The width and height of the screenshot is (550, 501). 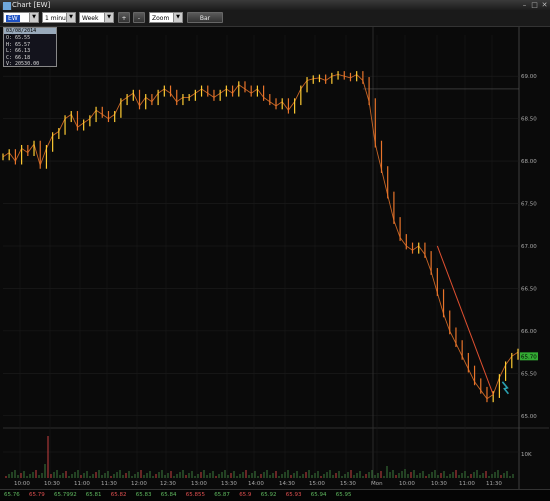 What do you see at coordinates (529, 332) in the screenshot?
I see `price-axis-label: 66.00` at bounding box center [529, 332].